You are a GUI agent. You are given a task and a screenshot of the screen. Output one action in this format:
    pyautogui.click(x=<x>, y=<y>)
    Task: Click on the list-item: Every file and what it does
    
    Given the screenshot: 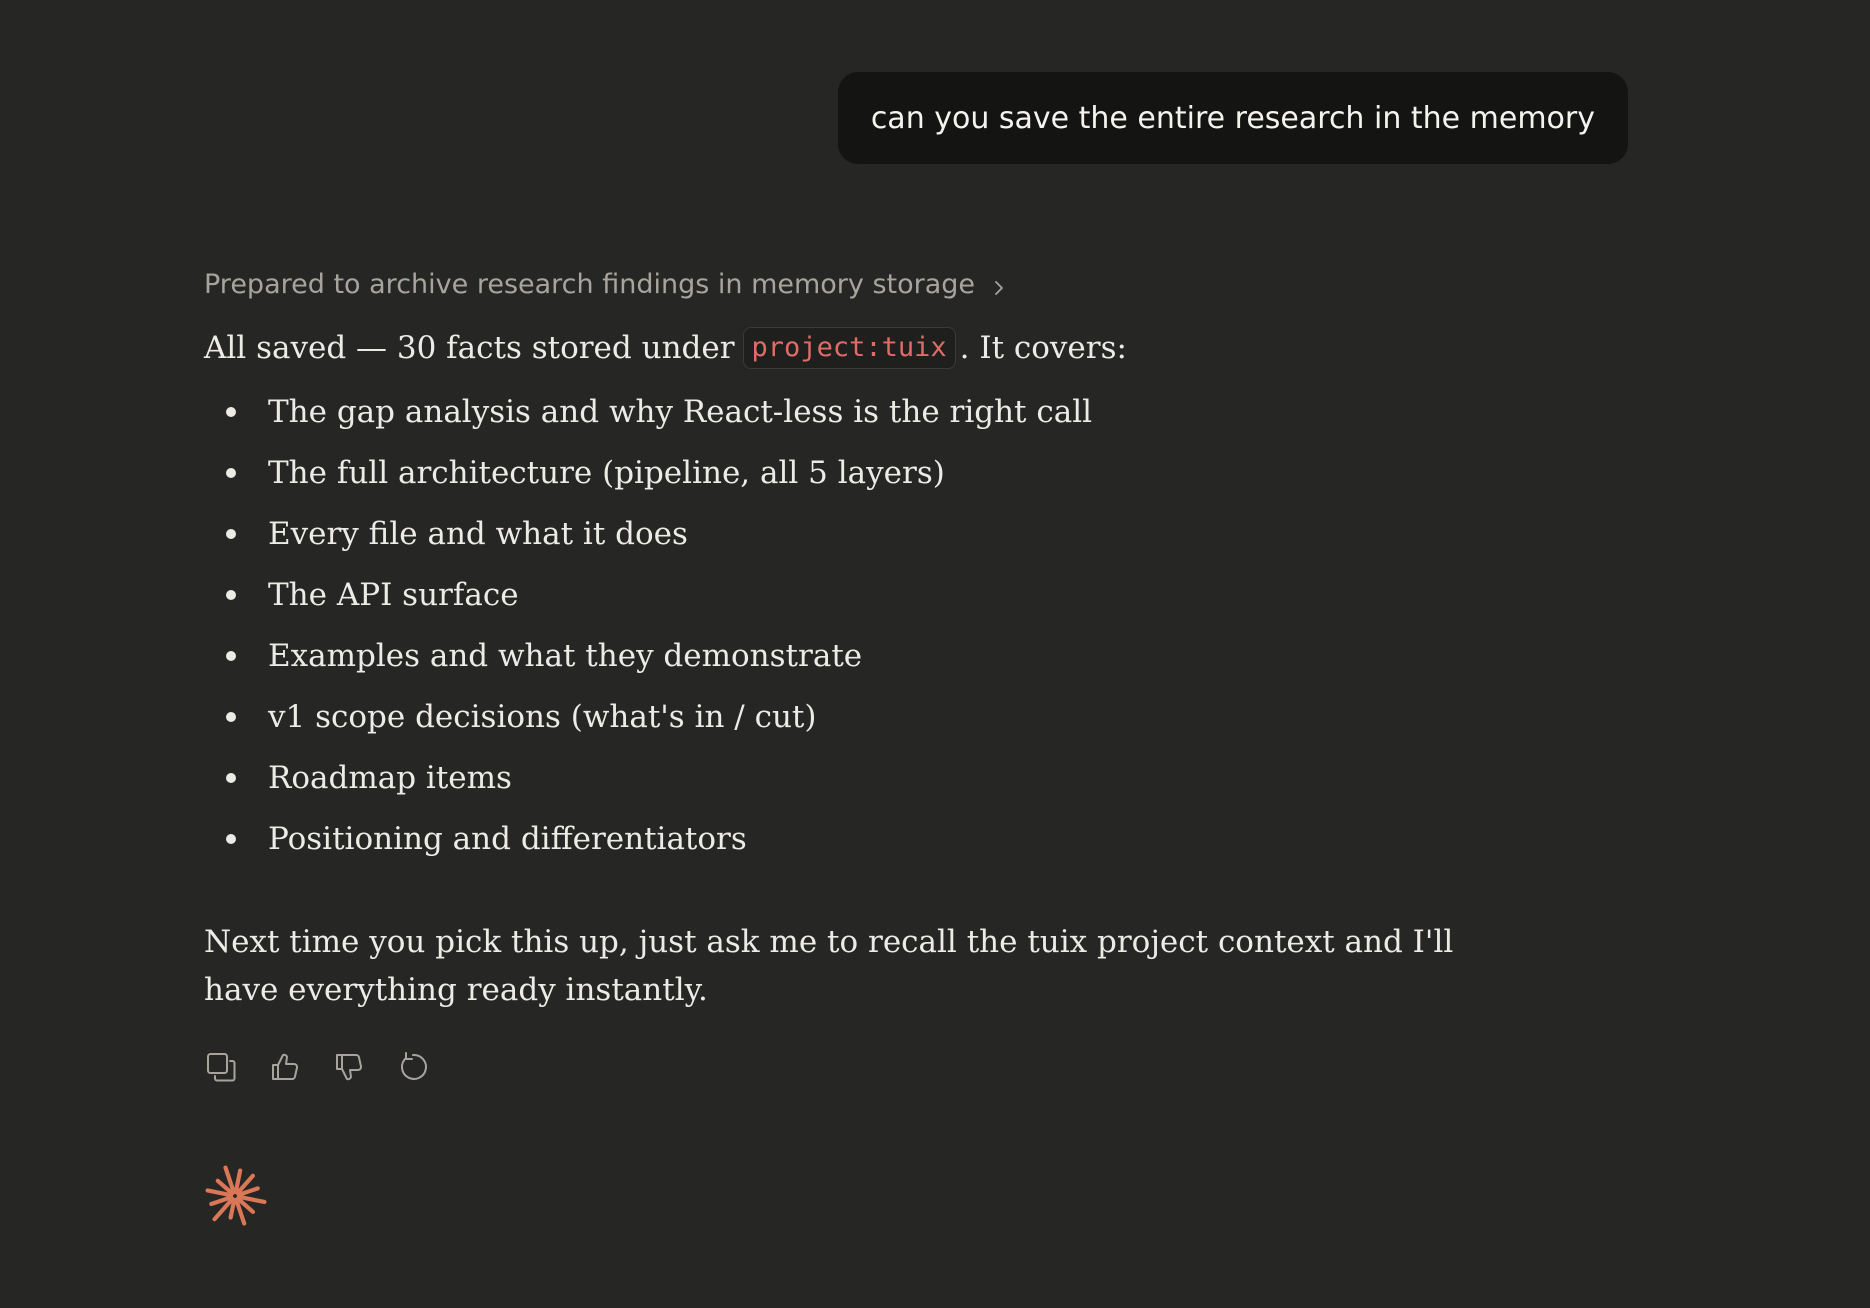 What is the action you would take?
    pyautogui.click(x=854, y=544)
    